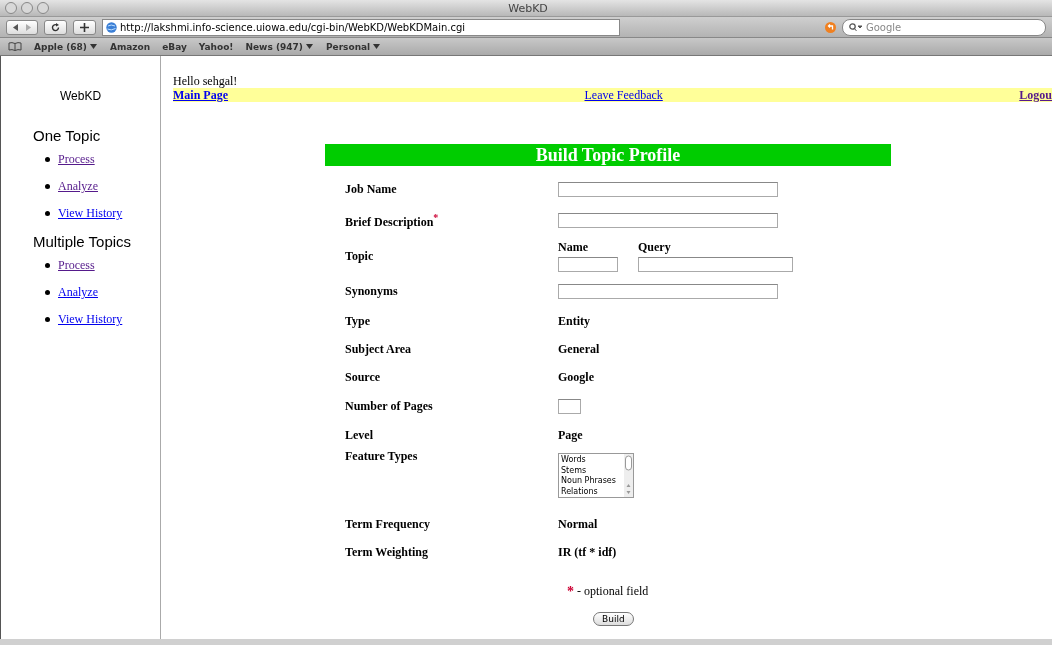 The image size is (1052, 645). I want to click on field-value: General, so click(579, 349).